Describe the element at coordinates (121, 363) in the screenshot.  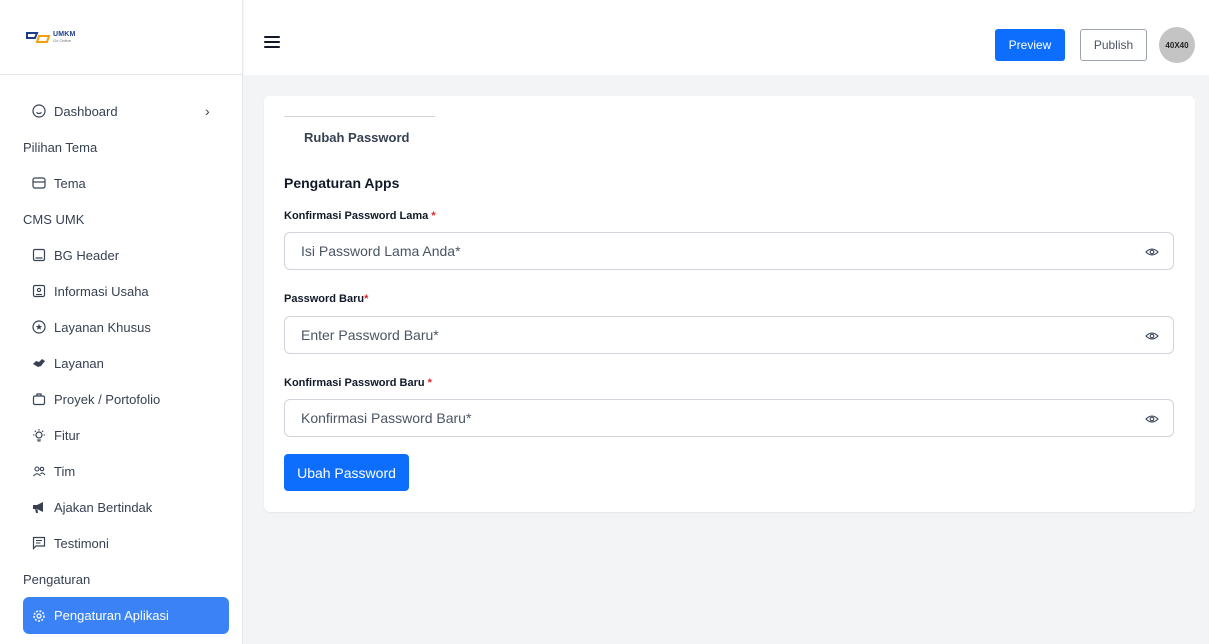
I see `sidebar-item-layanan: Layanan` at that location.